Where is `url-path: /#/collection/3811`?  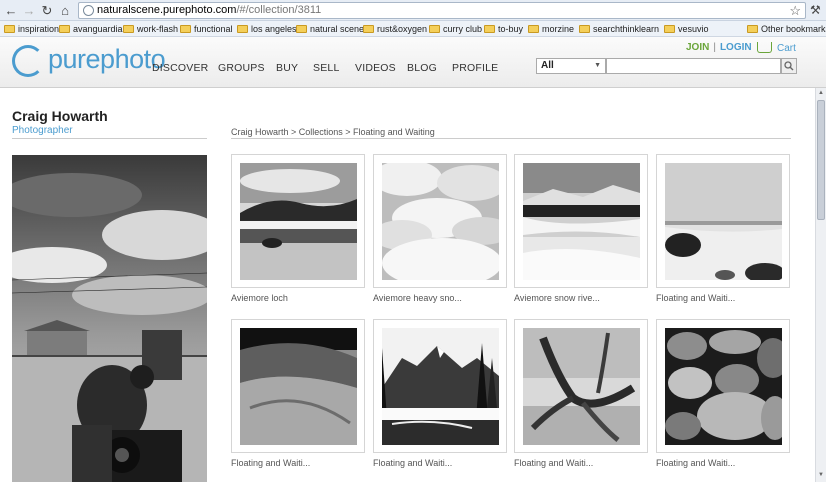 url-path: /#/collection/3811 is located at coordinates (279, 10).